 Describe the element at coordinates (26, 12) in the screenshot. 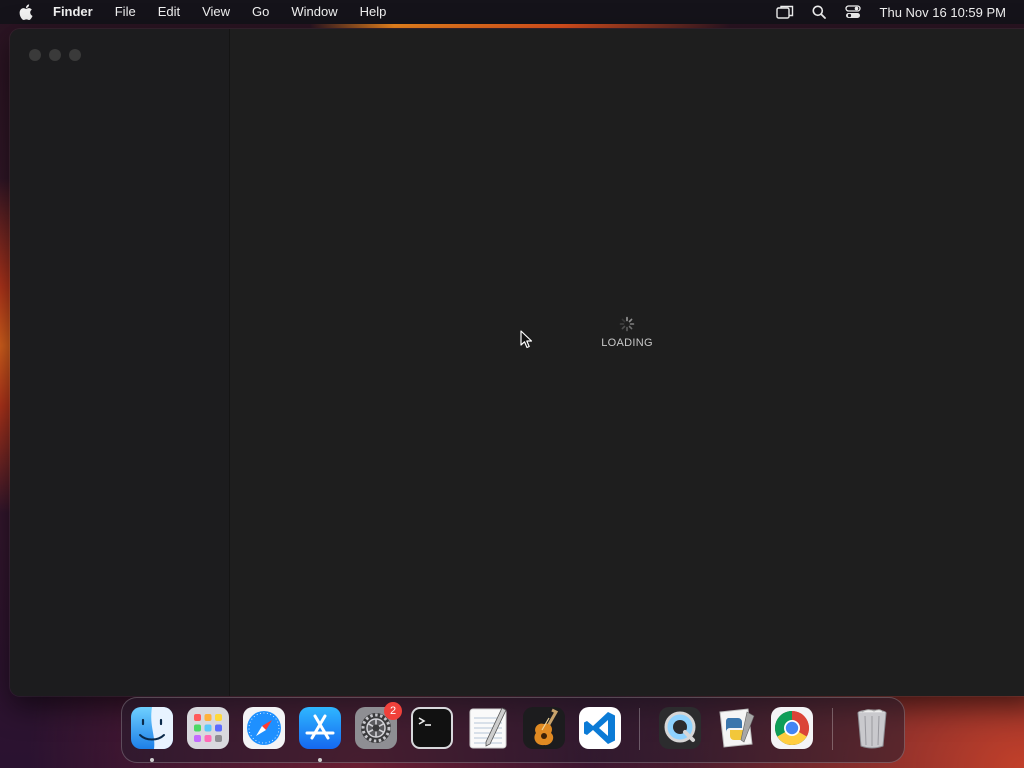

I see `apple-menu-icon` at that location.